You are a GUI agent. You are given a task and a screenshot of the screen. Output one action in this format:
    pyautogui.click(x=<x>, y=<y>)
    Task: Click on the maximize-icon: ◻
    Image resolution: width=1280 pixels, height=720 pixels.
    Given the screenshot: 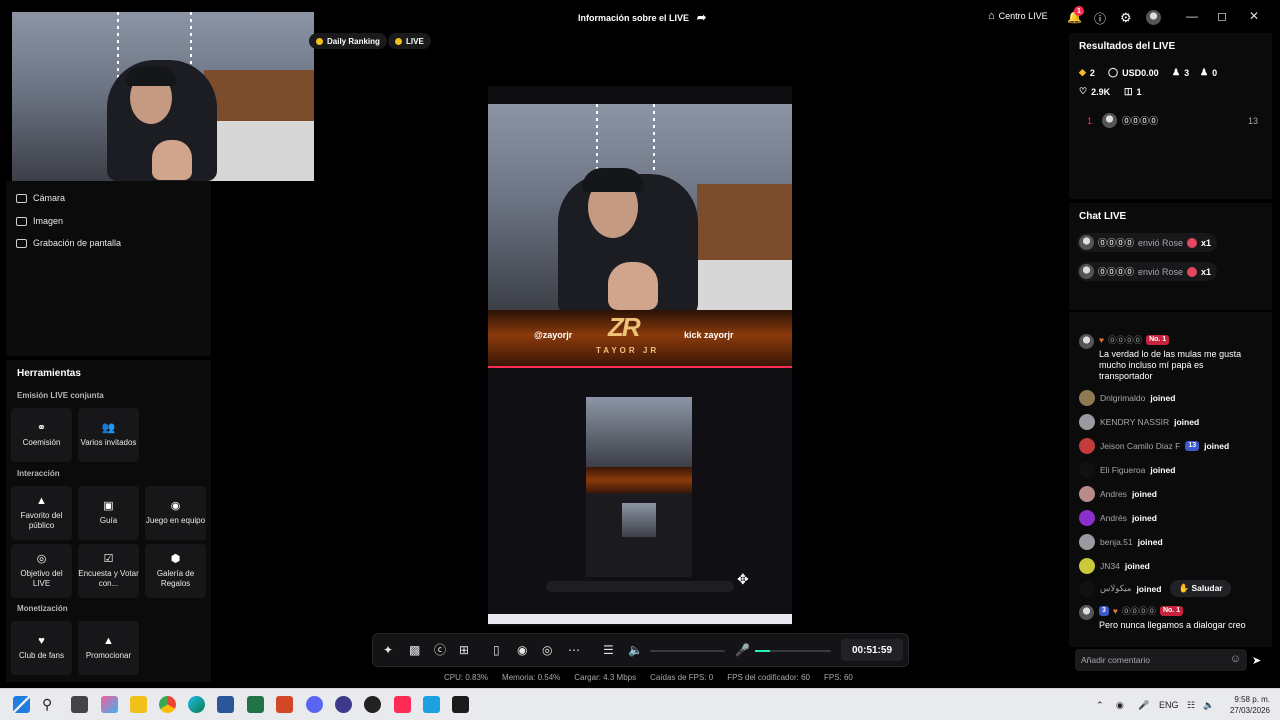 What is the action you would take?
    pyautogui.click(x=1222, y=16)
    